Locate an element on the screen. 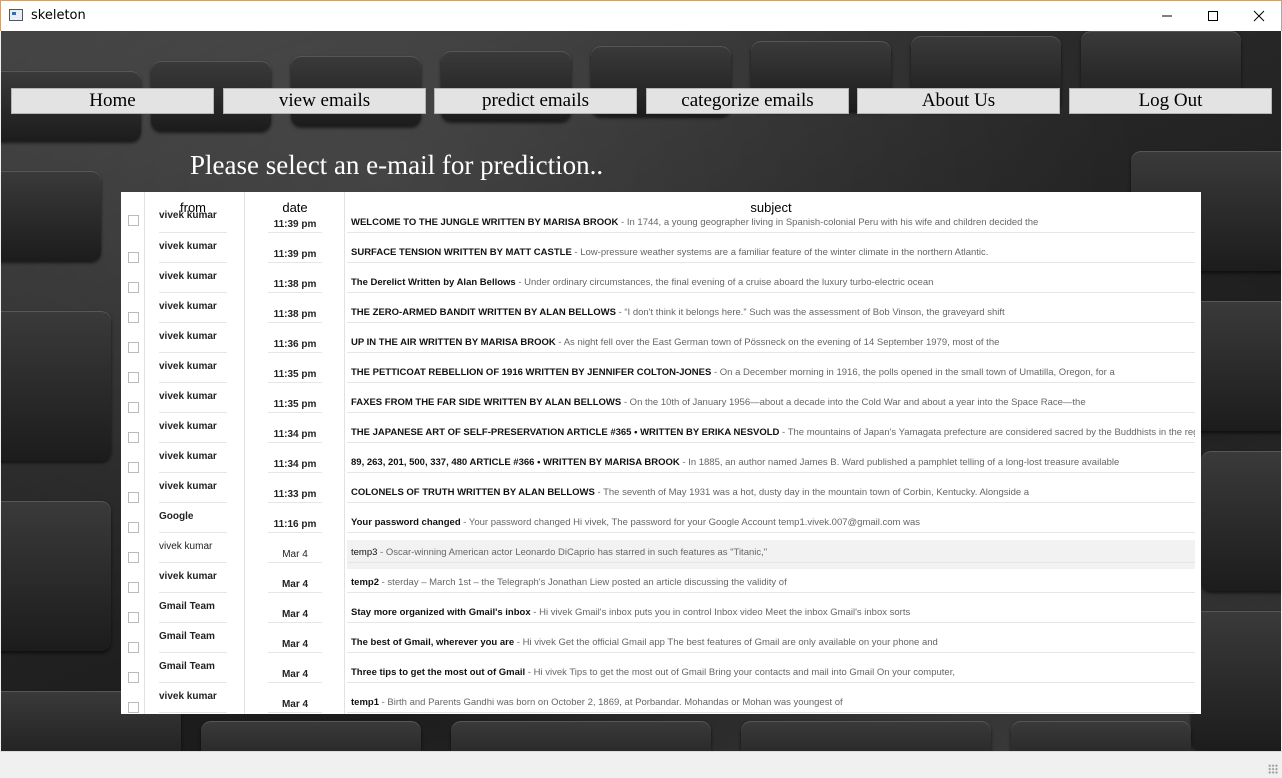  nav-log-out-button: Log Out is located at coordinates (1170, 101).